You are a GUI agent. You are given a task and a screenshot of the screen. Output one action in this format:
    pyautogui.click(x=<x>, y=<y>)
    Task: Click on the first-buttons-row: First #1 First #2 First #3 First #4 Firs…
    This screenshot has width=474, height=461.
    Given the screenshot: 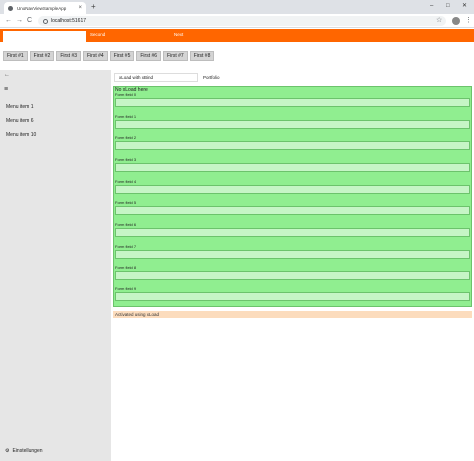 What is the action you would take?
    pyautogui.click(x=109, y=56)
    